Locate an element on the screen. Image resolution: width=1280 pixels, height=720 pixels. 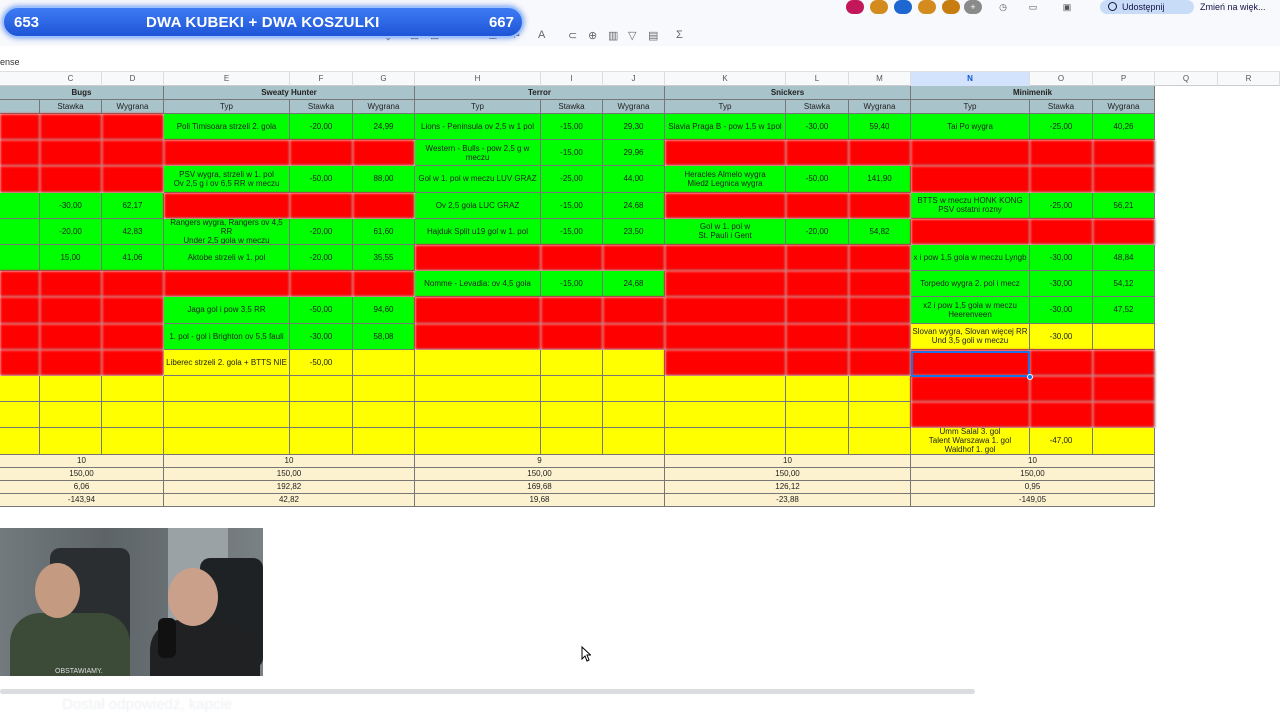
add-comment-icon: ⊕ is located at coordinates (592, 35).